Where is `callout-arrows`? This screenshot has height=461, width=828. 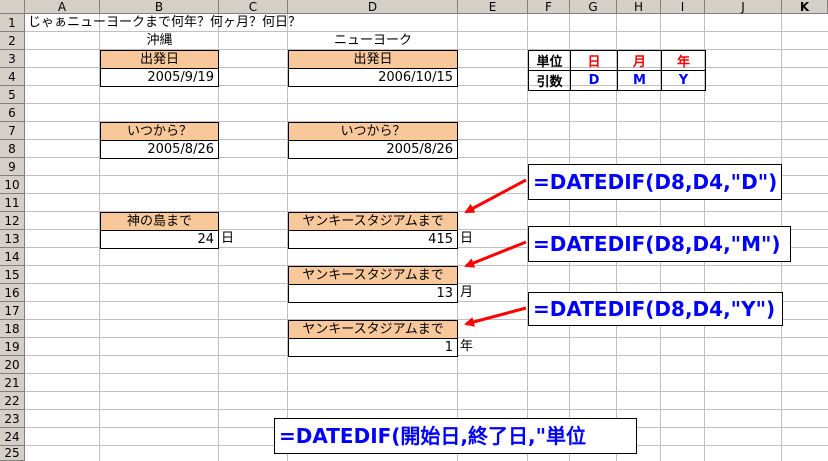
callout-arrows is located at coordinates (495, 252).